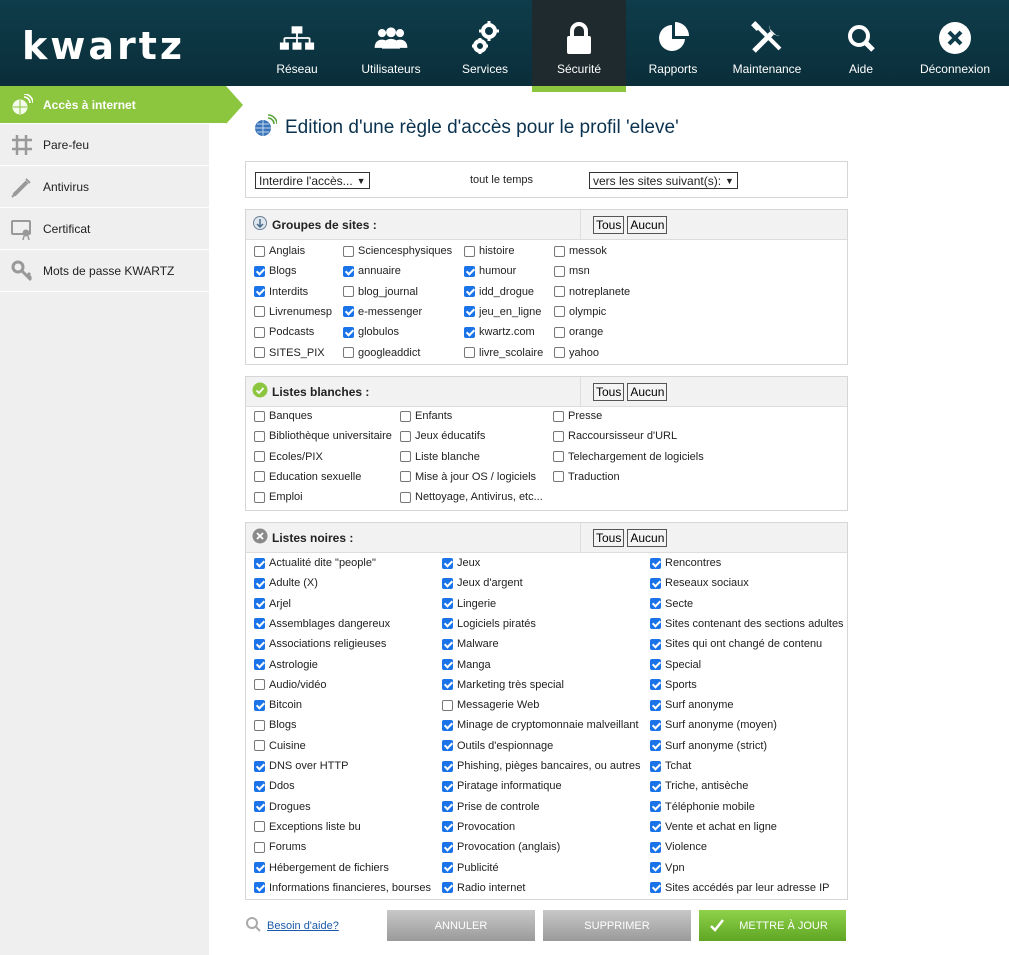  What do you see at coordinates (699, 583) in the screenshot?
I see `blacklists-checkbox-item: Reseaux sociaux` at bounding box center [699, 583].